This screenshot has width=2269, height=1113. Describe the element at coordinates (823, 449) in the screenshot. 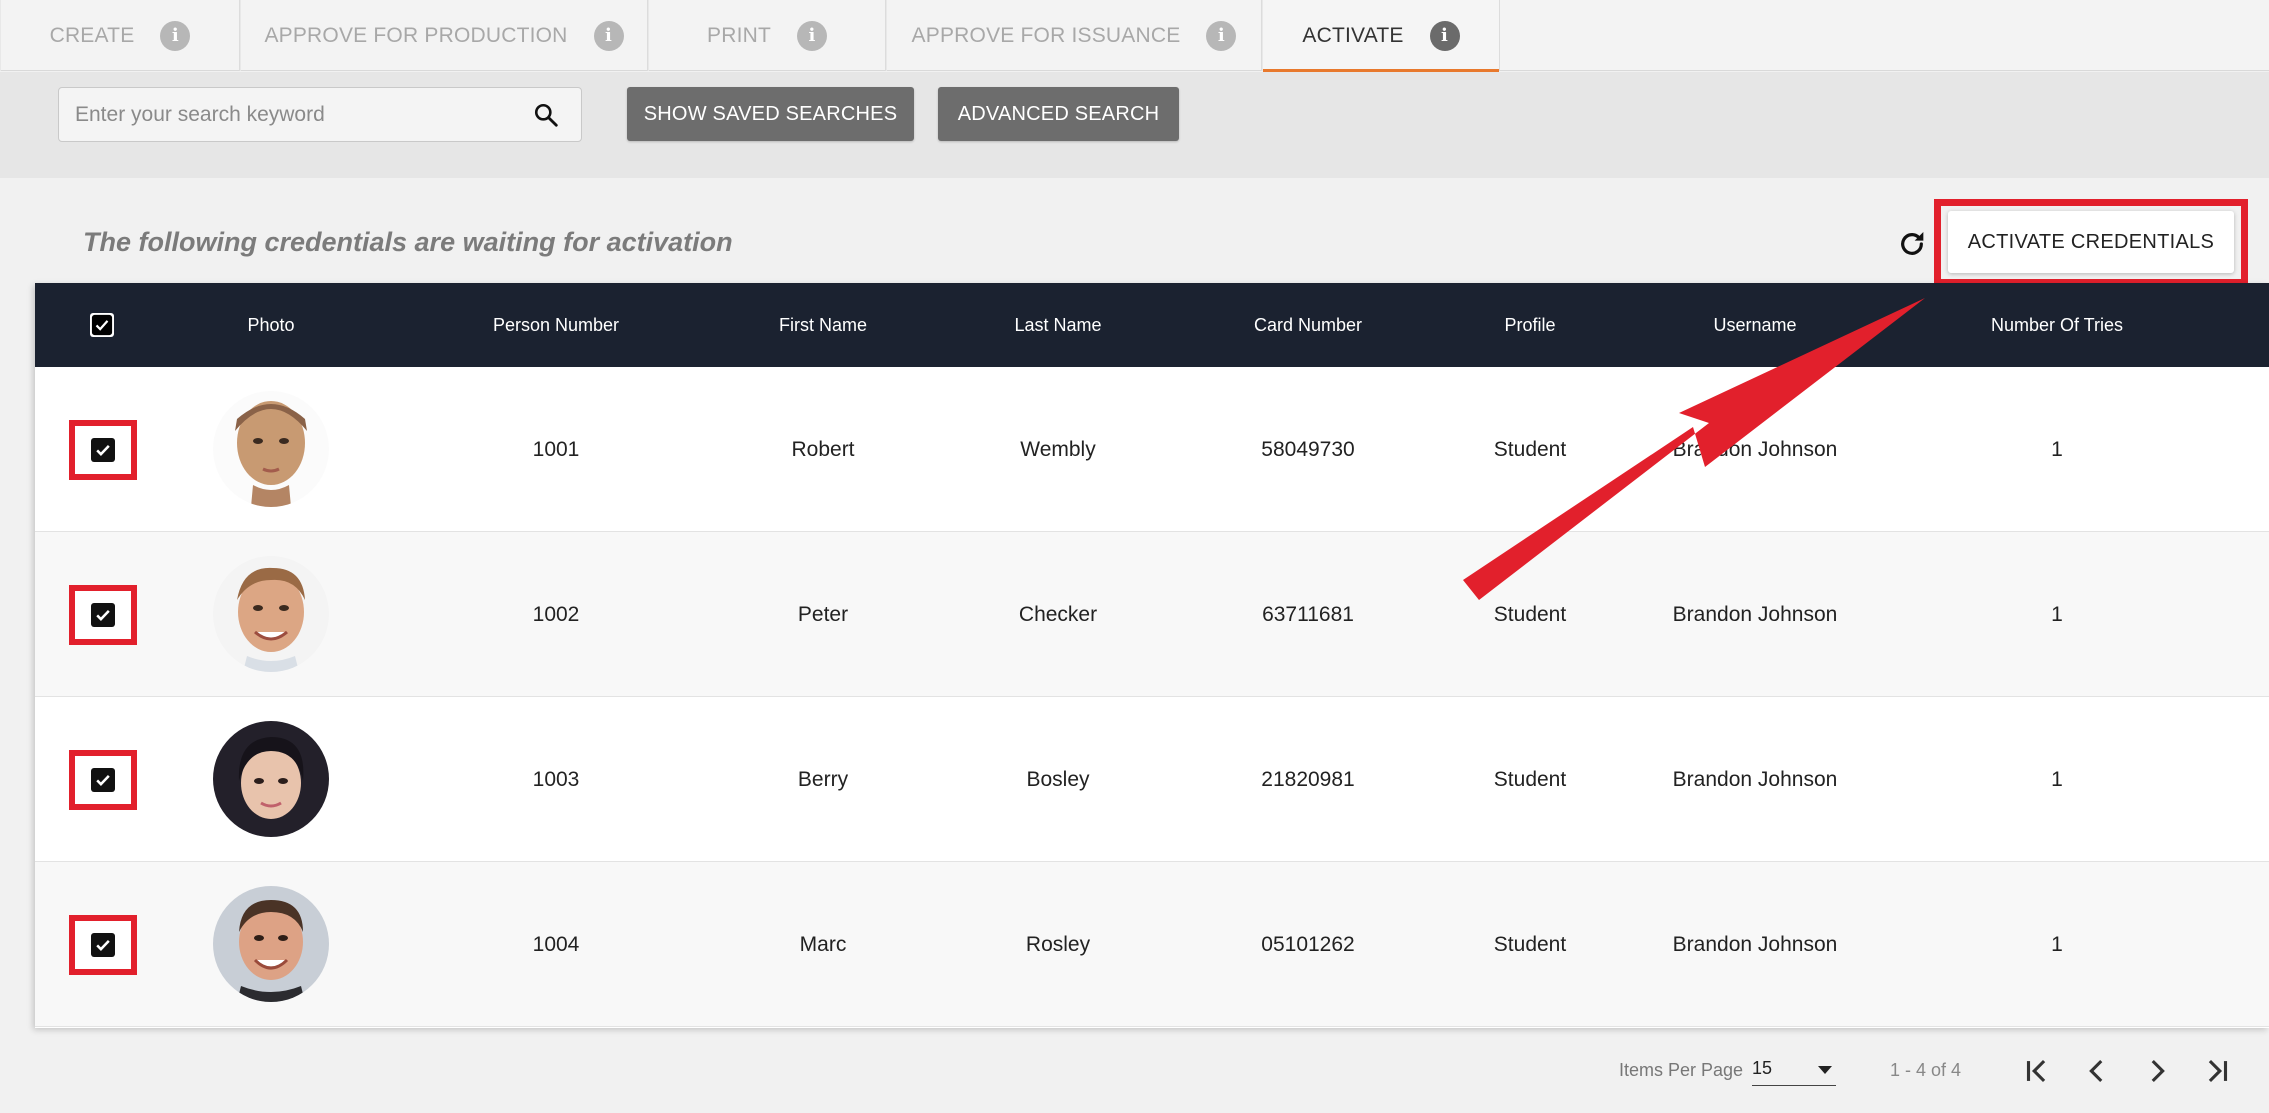

I see `cell-first-name: Robert` at that location.